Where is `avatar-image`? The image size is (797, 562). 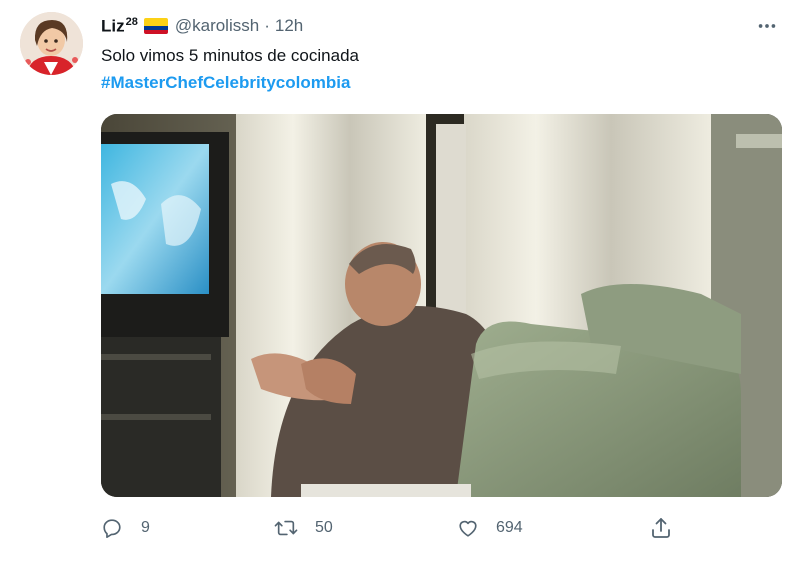
avatar-image is located at coordinates (51, 43).